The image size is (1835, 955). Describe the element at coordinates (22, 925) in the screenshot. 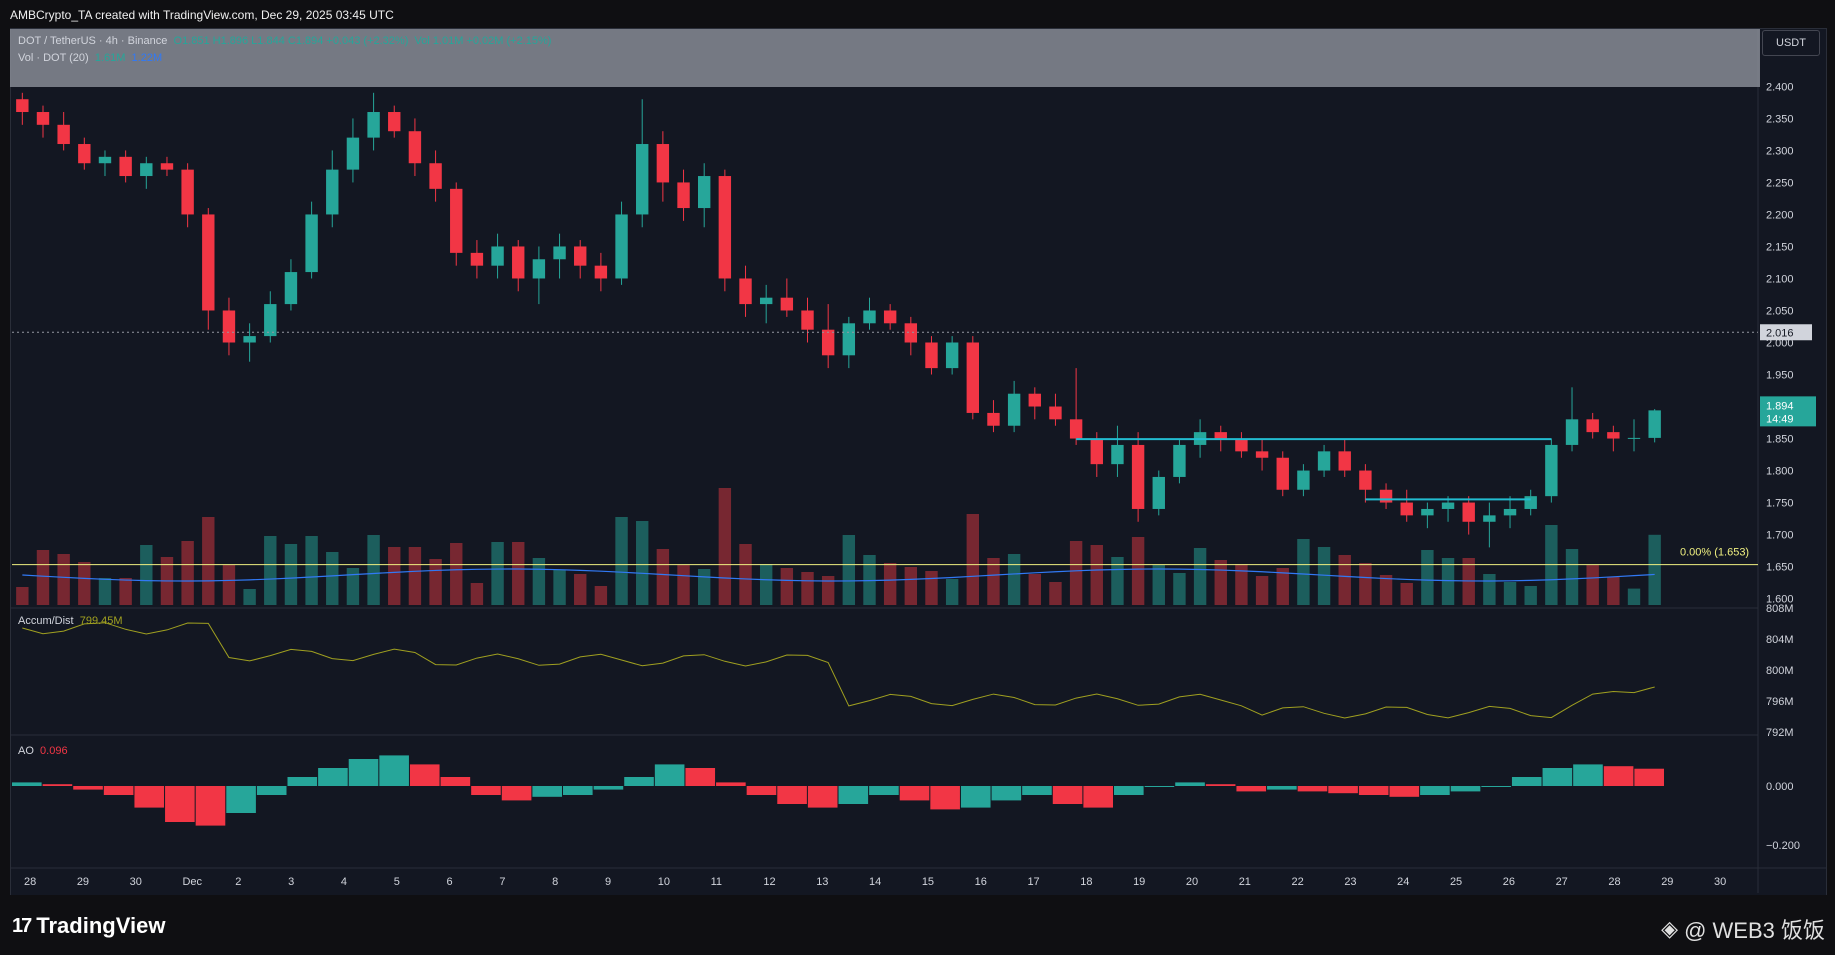

I see `tv-mark-icon: 17` at that location.